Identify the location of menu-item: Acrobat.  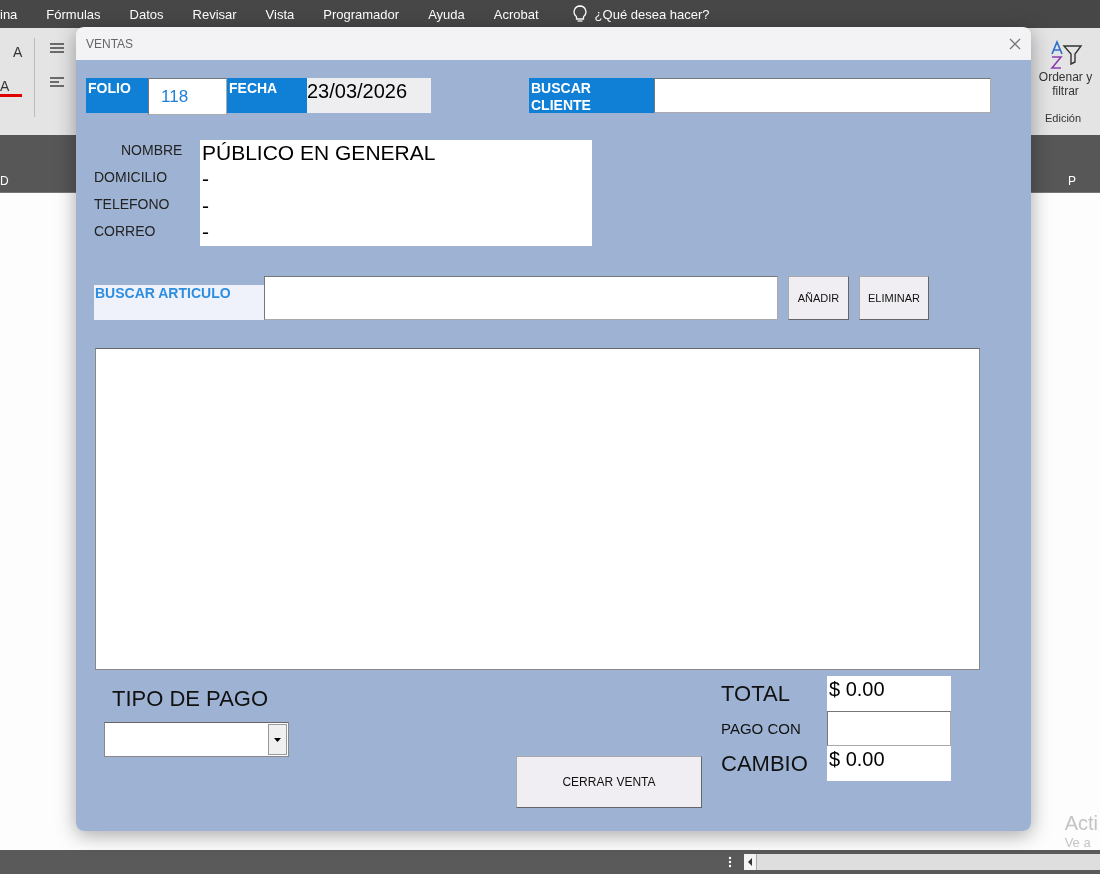
(523, 14).